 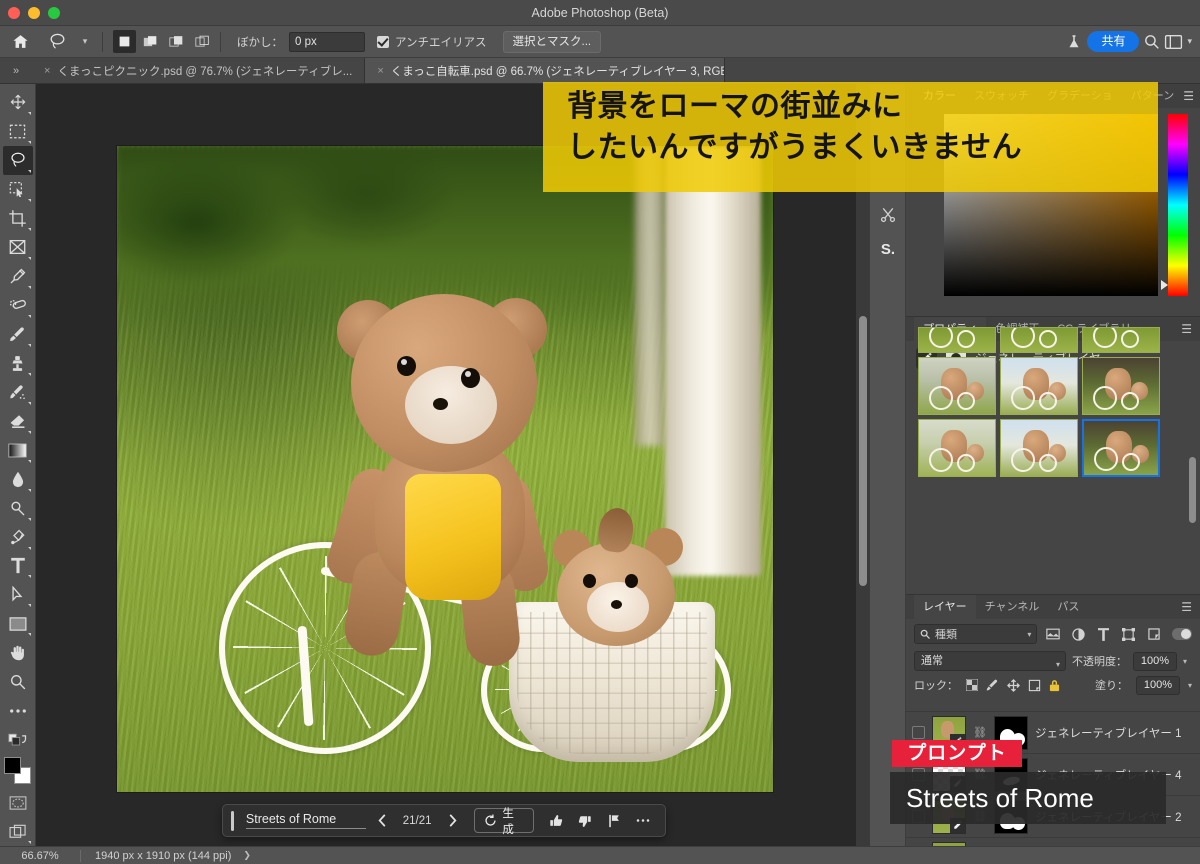 I want to click on search-icon, so click(x=1151, y=41).